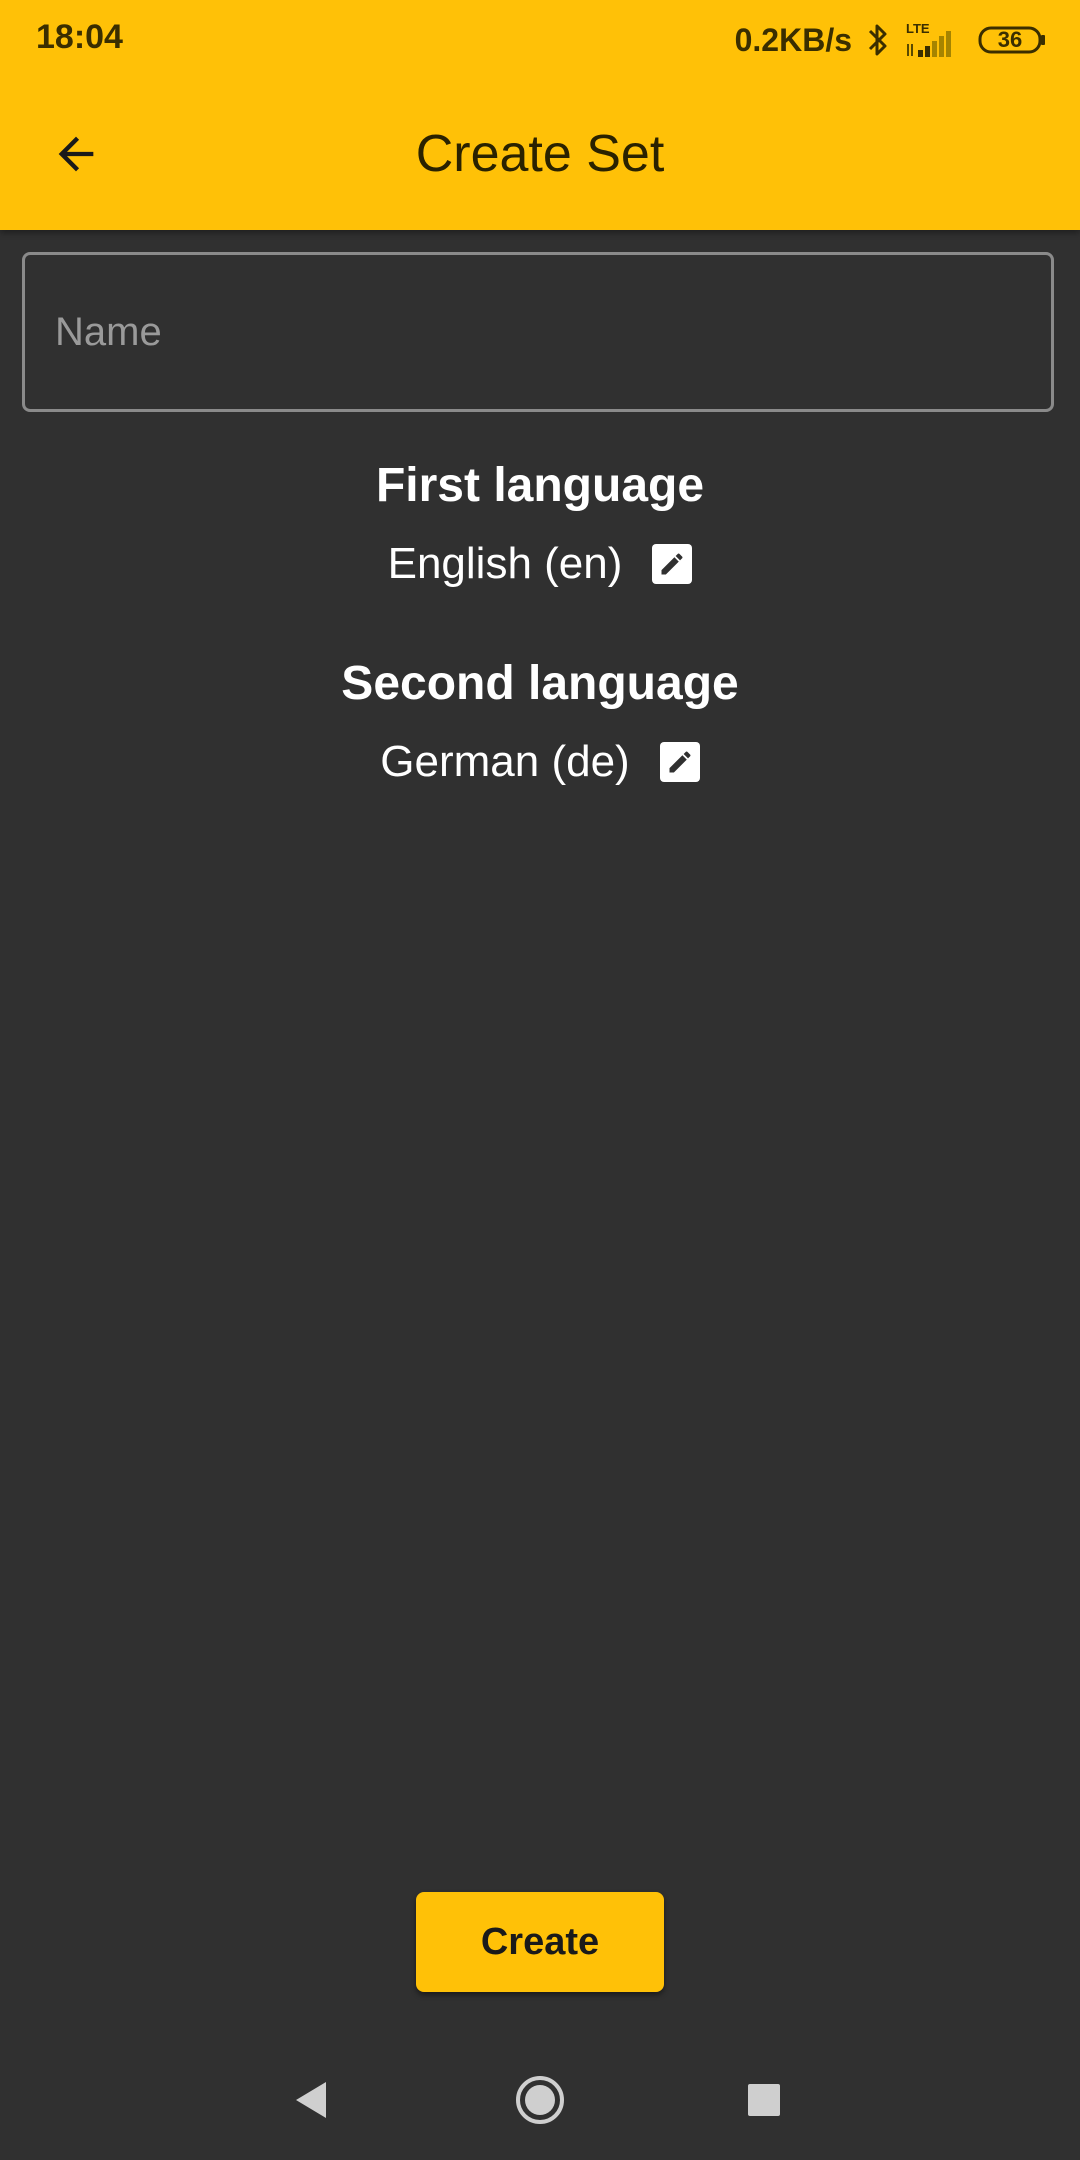  I want to click on network-type-label: LTE, so click(918, 28).